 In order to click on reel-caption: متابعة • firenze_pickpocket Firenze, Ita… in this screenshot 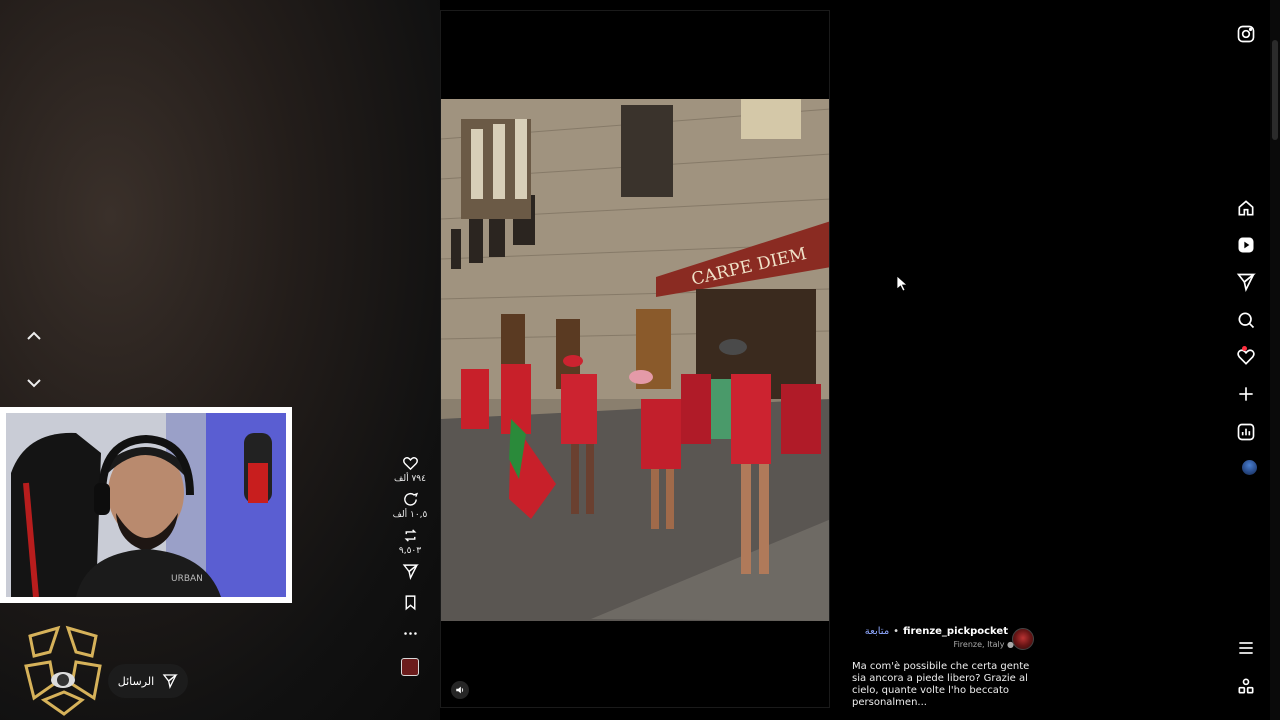, I will do `click(947, 667)`.